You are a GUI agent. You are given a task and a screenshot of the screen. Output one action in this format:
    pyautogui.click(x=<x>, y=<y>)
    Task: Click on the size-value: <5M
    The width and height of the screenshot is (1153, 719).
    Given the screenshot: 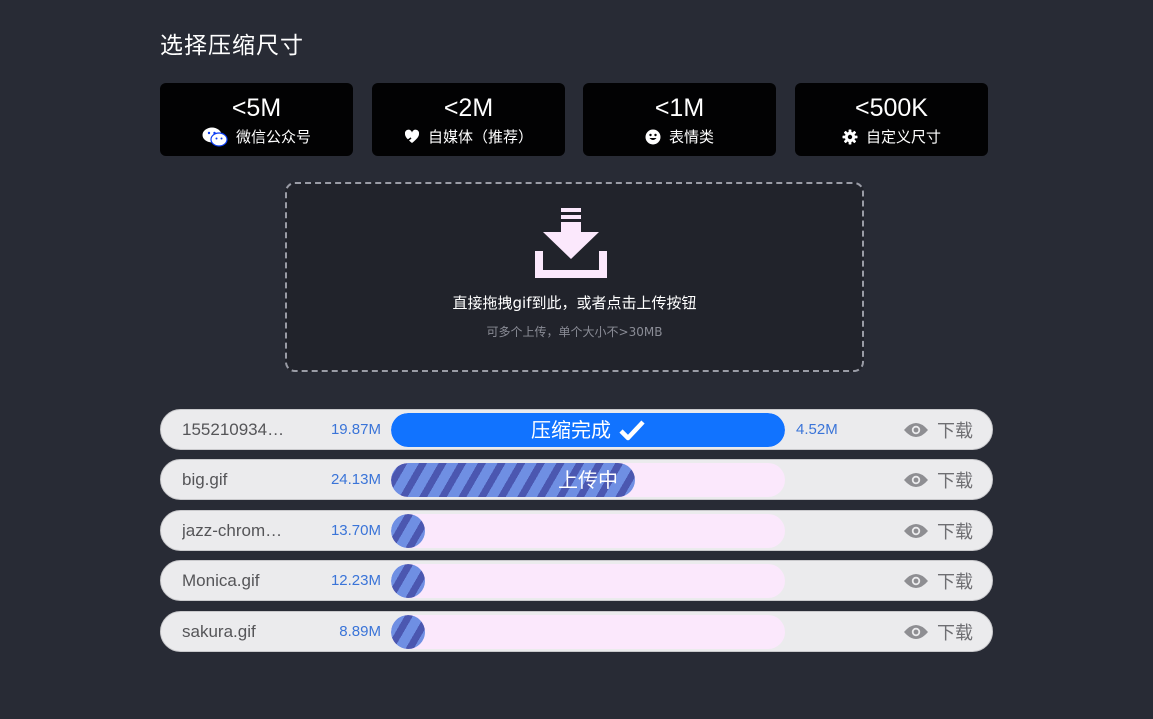 What is the action you would take?
    pyautogui.click(x=256, y=108)
    